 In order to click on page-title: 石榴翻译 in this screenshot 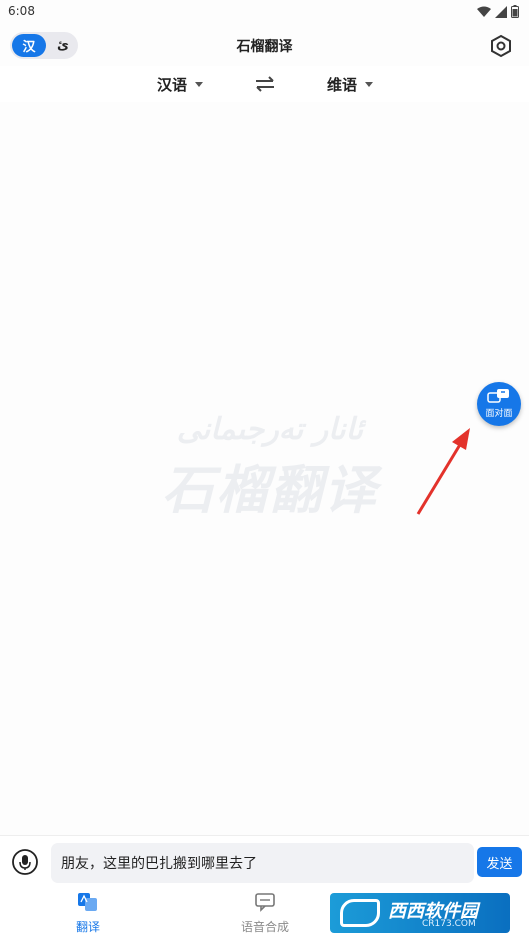, I will do `click(264, 47)`.